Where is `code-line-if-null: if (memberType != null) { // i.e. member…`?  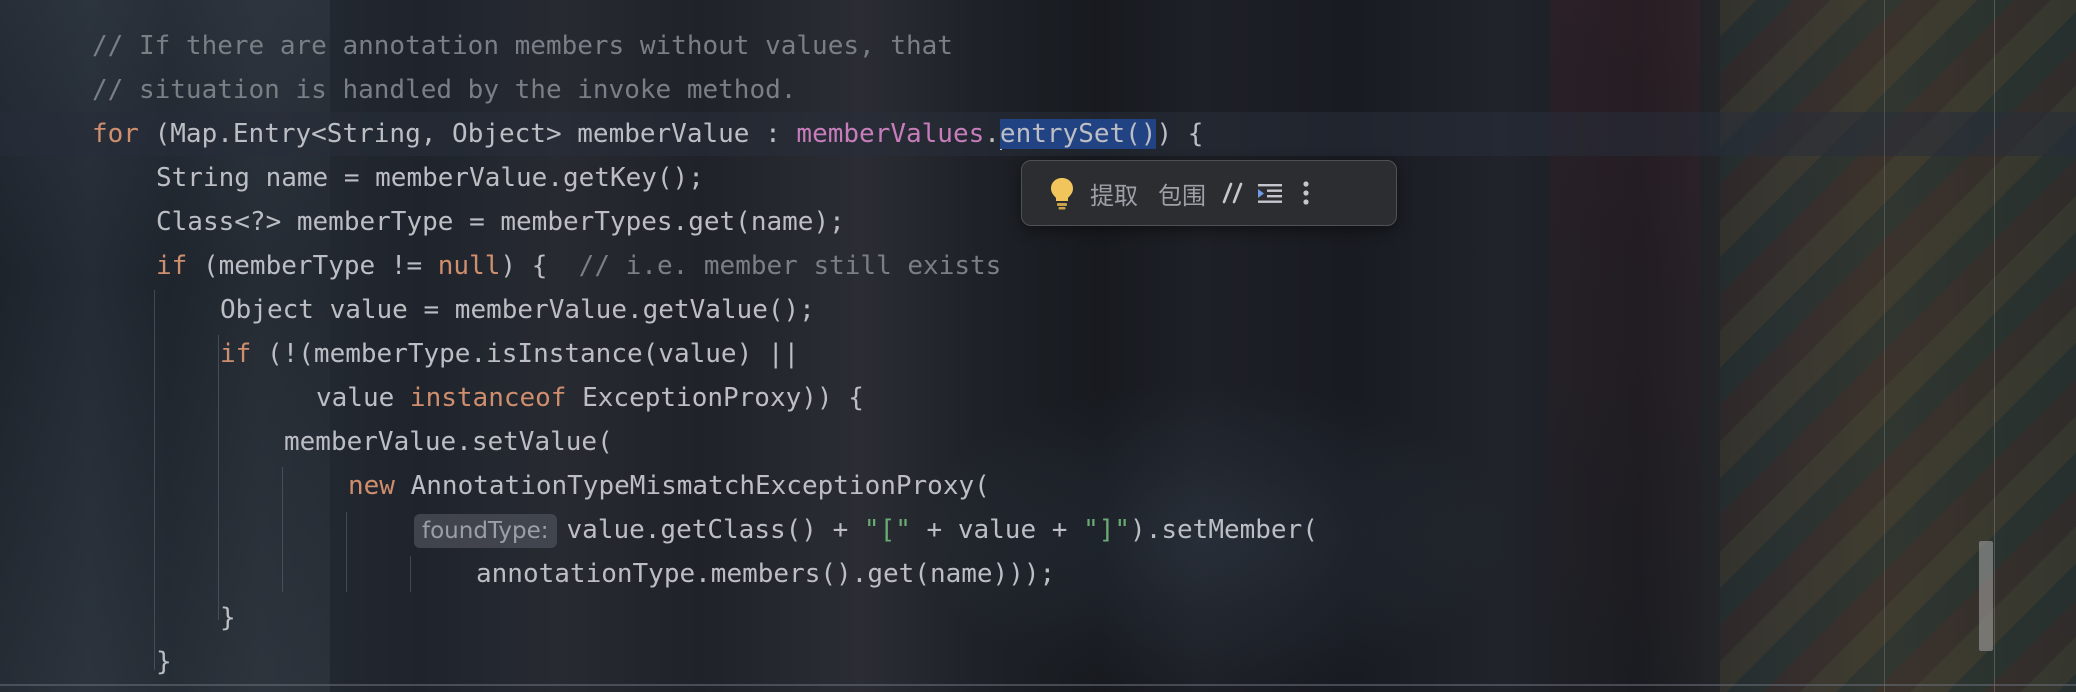 code-line-if-null: if (memberType != null) { // i.e. member… is located at coordinates (578, 266).